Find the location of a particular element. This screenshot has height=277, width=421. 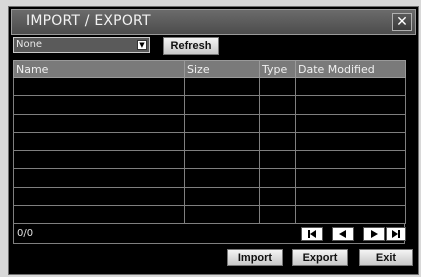

dialog-title: IMPORT / EXPORT is located at coordinates (88, 21).